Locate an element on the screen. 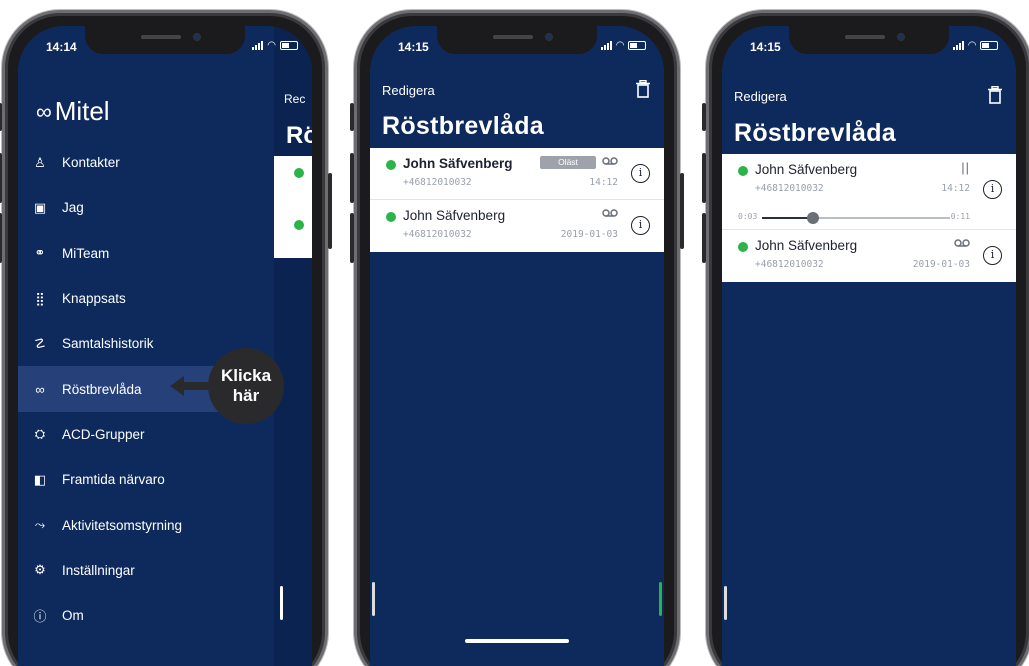 This screenshot has width=1029, height=666. menu-item-label: Aktivitetsomstyrning is located at coordinates (122, 525).